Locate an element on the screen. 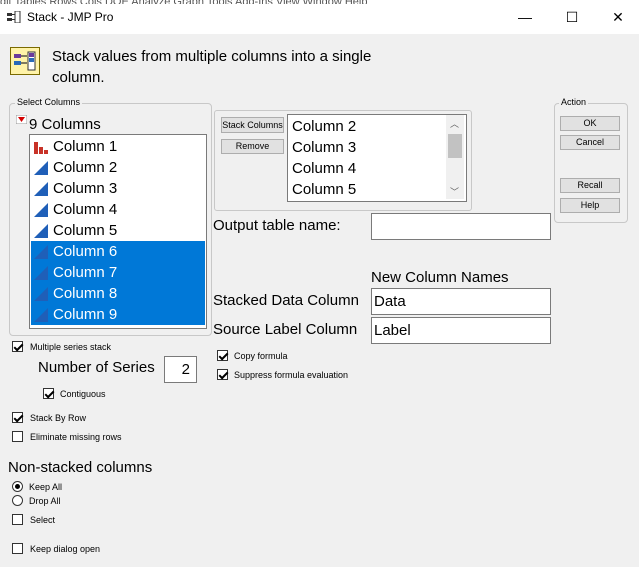  column-list-item-label: Column 1 is located at coordinates (85, 146).